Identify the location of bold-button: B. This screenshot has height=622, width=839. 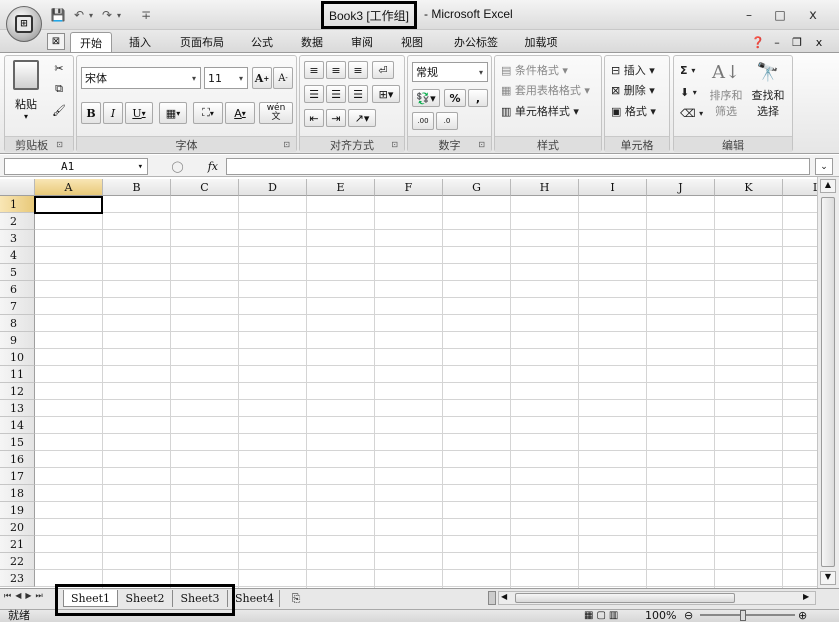
(91, 113).